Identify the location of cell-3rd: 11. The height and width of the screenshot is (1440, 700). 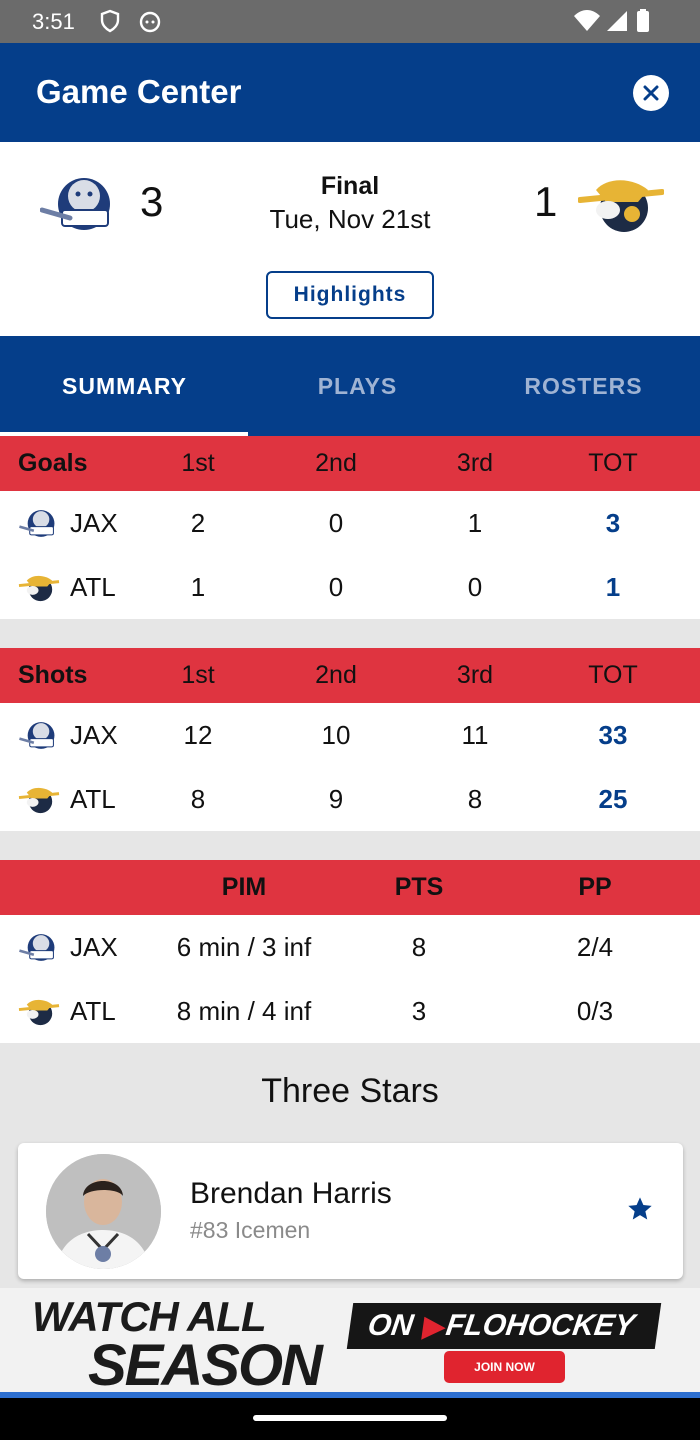
(475, 734).